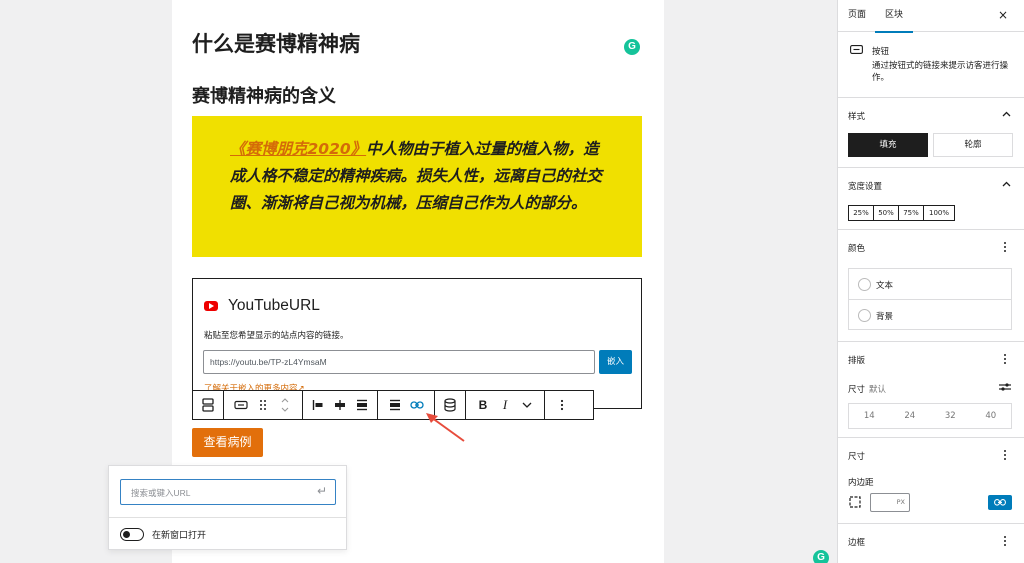  I want to click on style-outline-option: 轮廓, so click(973, 145).